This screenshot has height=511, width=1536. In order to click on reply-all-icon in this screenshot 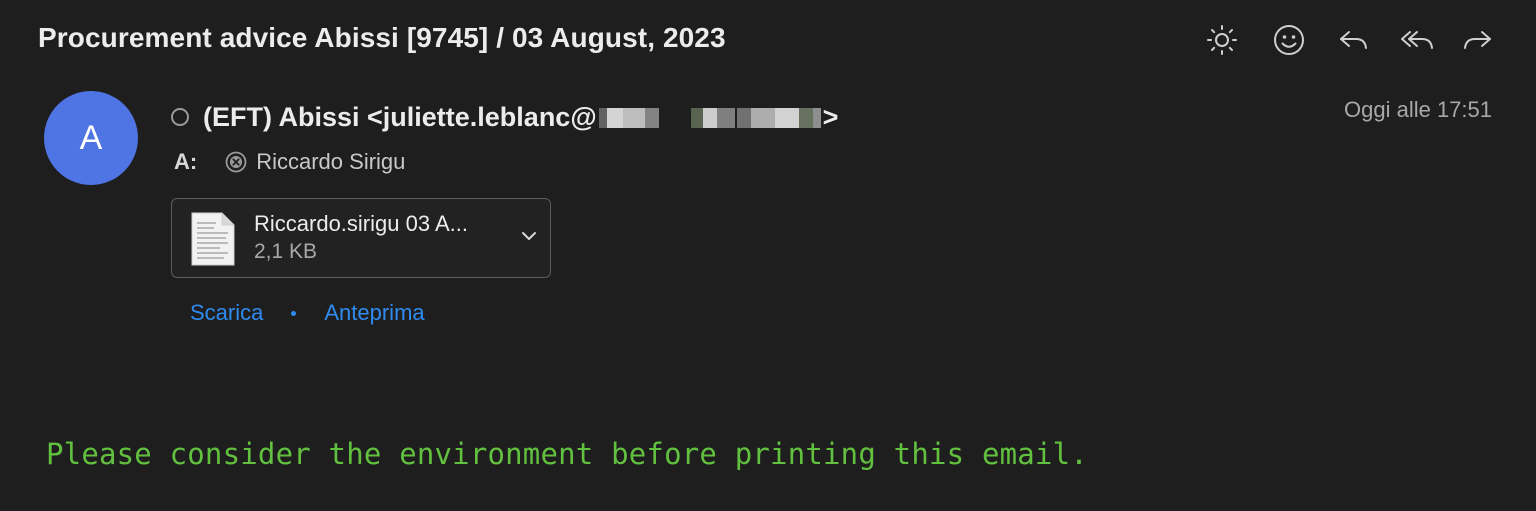, I will do `click(1417, 40)`.